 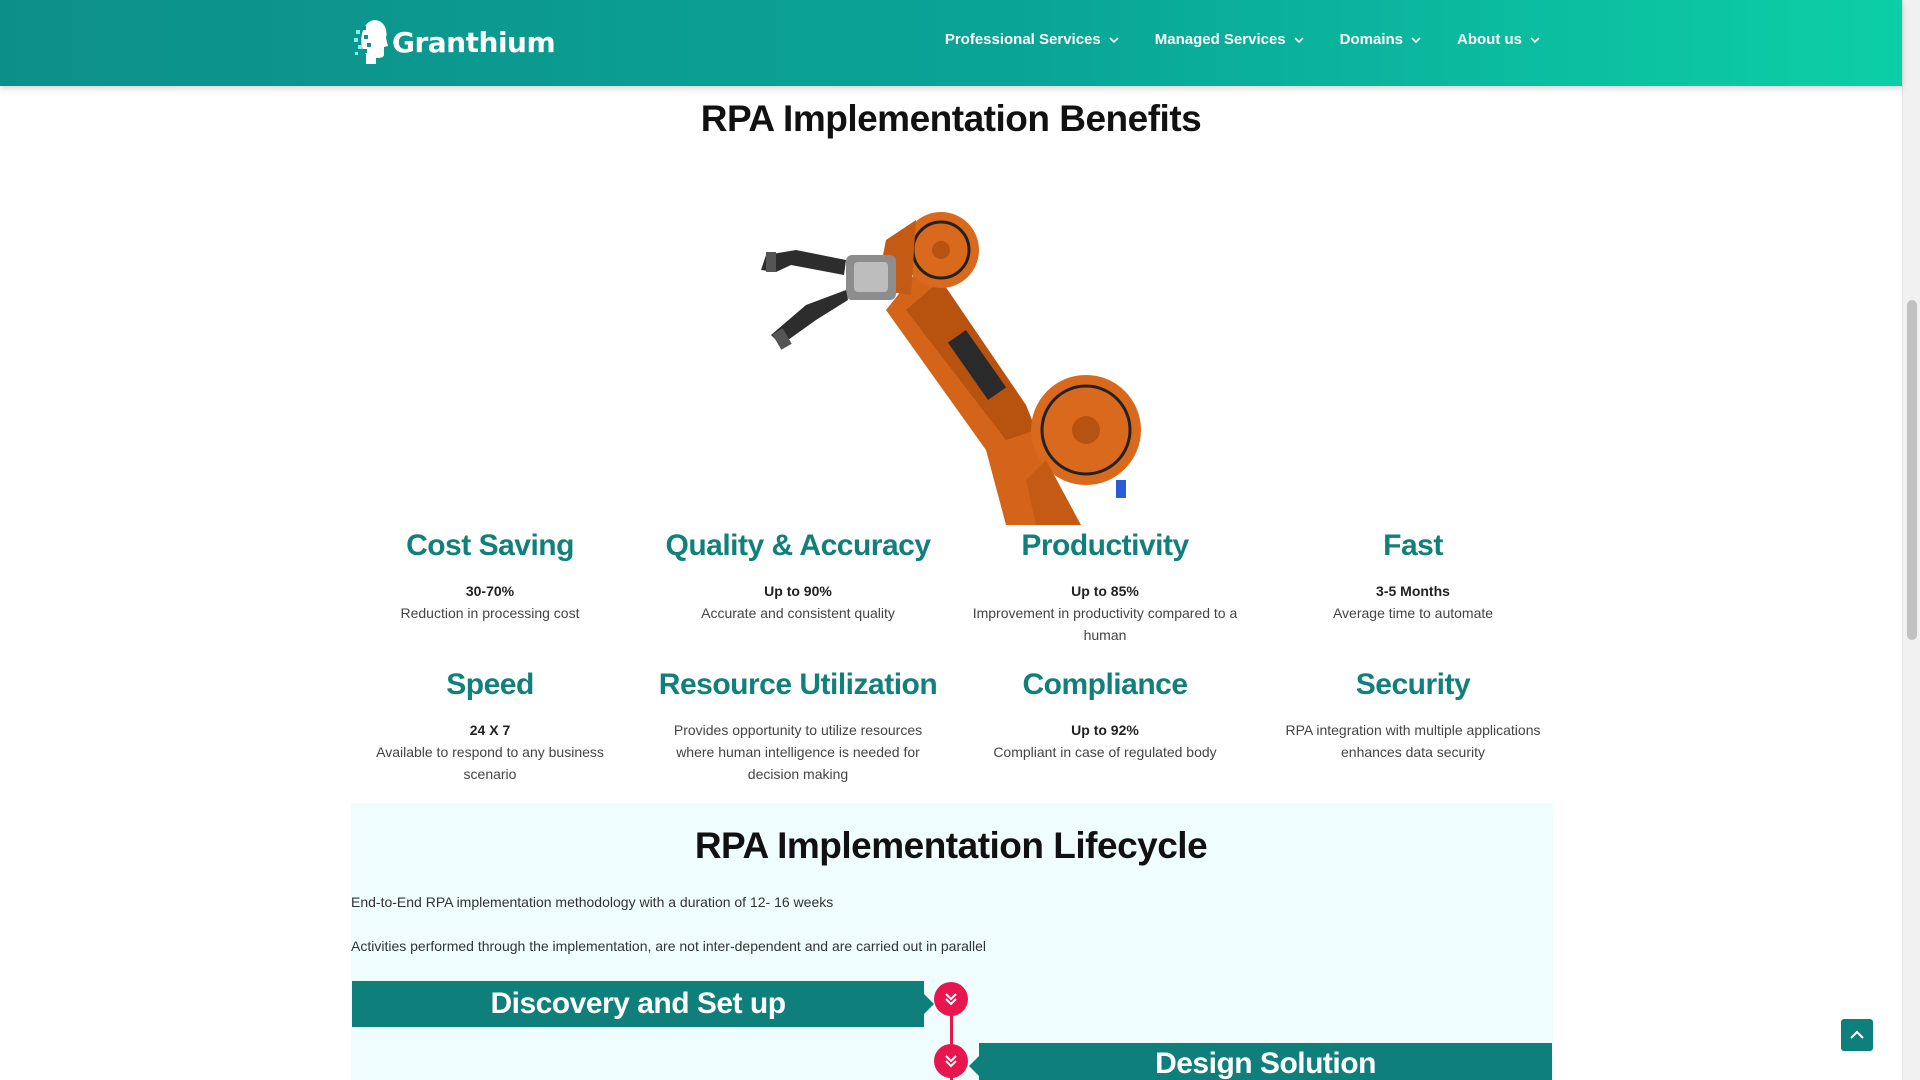 I want to click on benefit-title: Compliance, so click(x=1105, y=684).